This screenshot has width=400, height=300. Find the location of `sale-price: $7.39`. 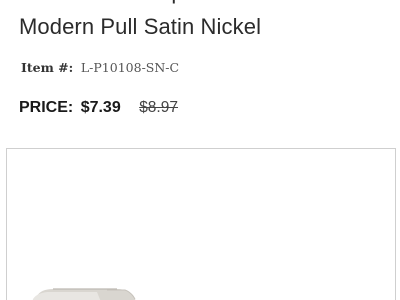

sale-price: $7.39 is located at coordinates (100, 107).